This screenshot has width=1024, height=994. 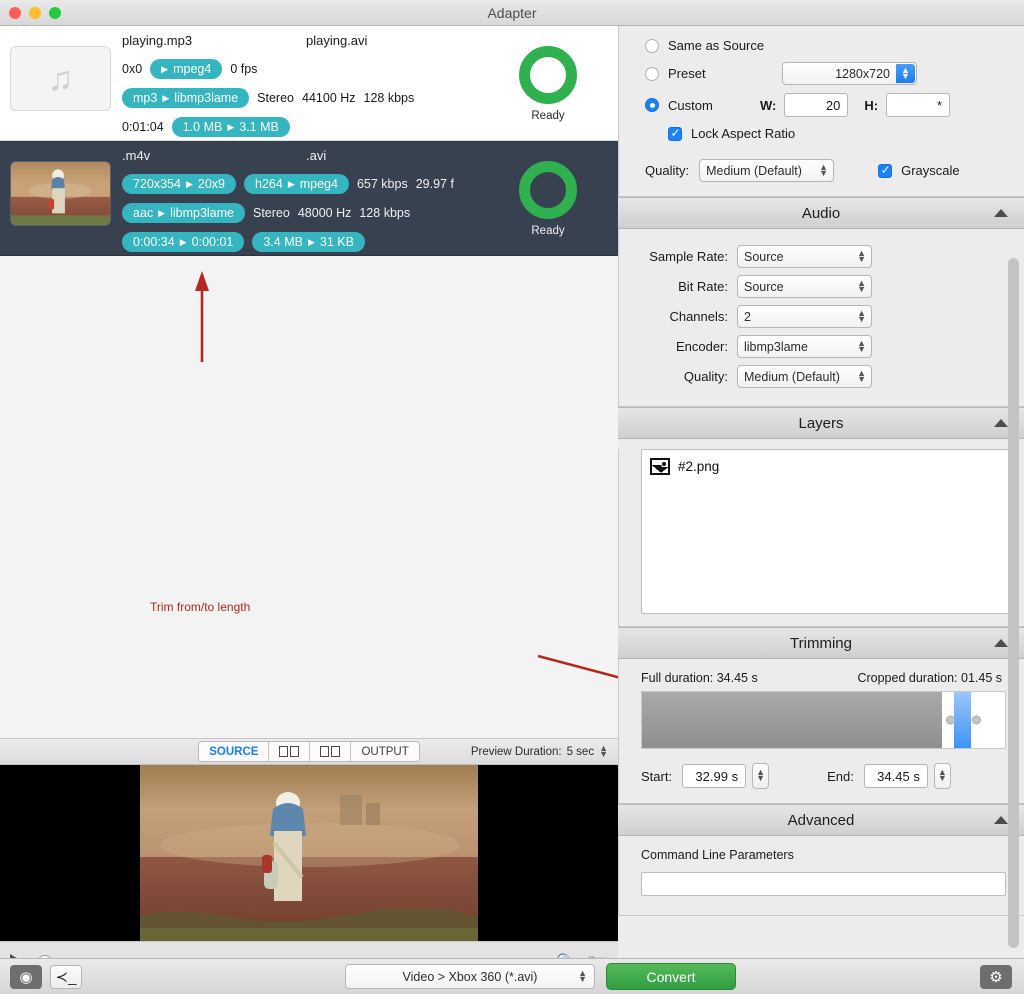 I want to click on audio-encoder-row: Encoder: libmp3lame ▲ ▼, so click(x=821, y=346).